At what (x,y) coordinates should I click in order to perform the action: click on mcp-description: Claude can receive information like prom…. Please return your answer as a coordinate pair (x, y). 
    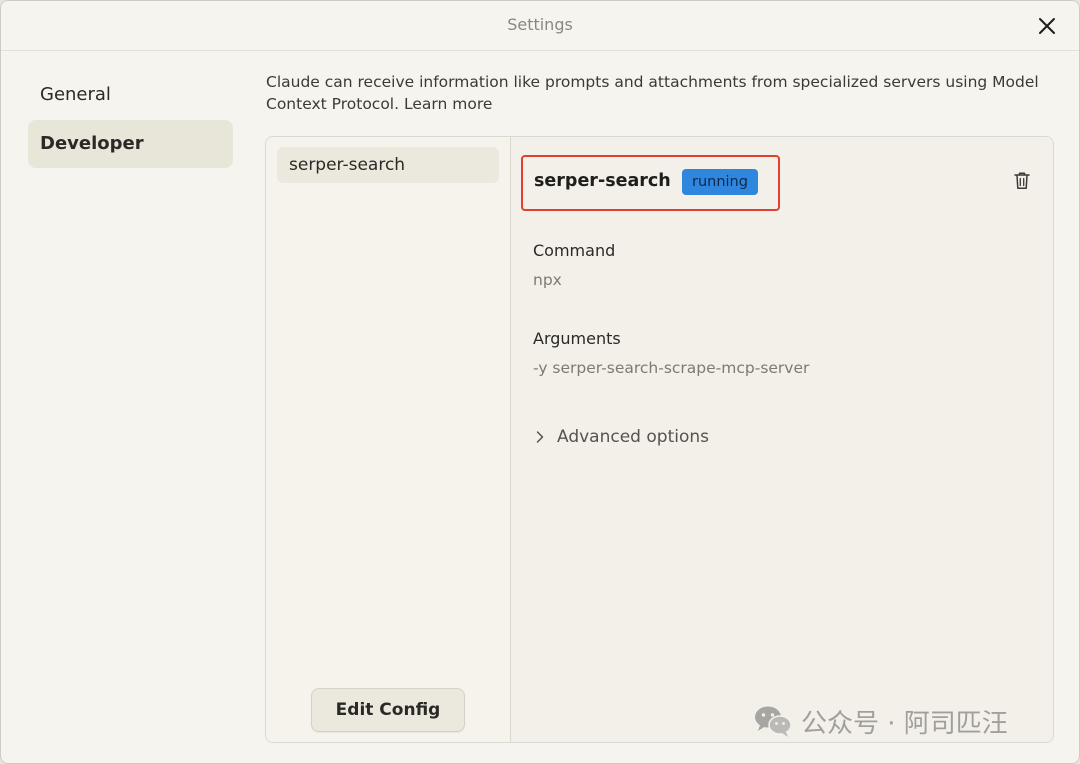
    Looking at the image, I should click on (661, 93).